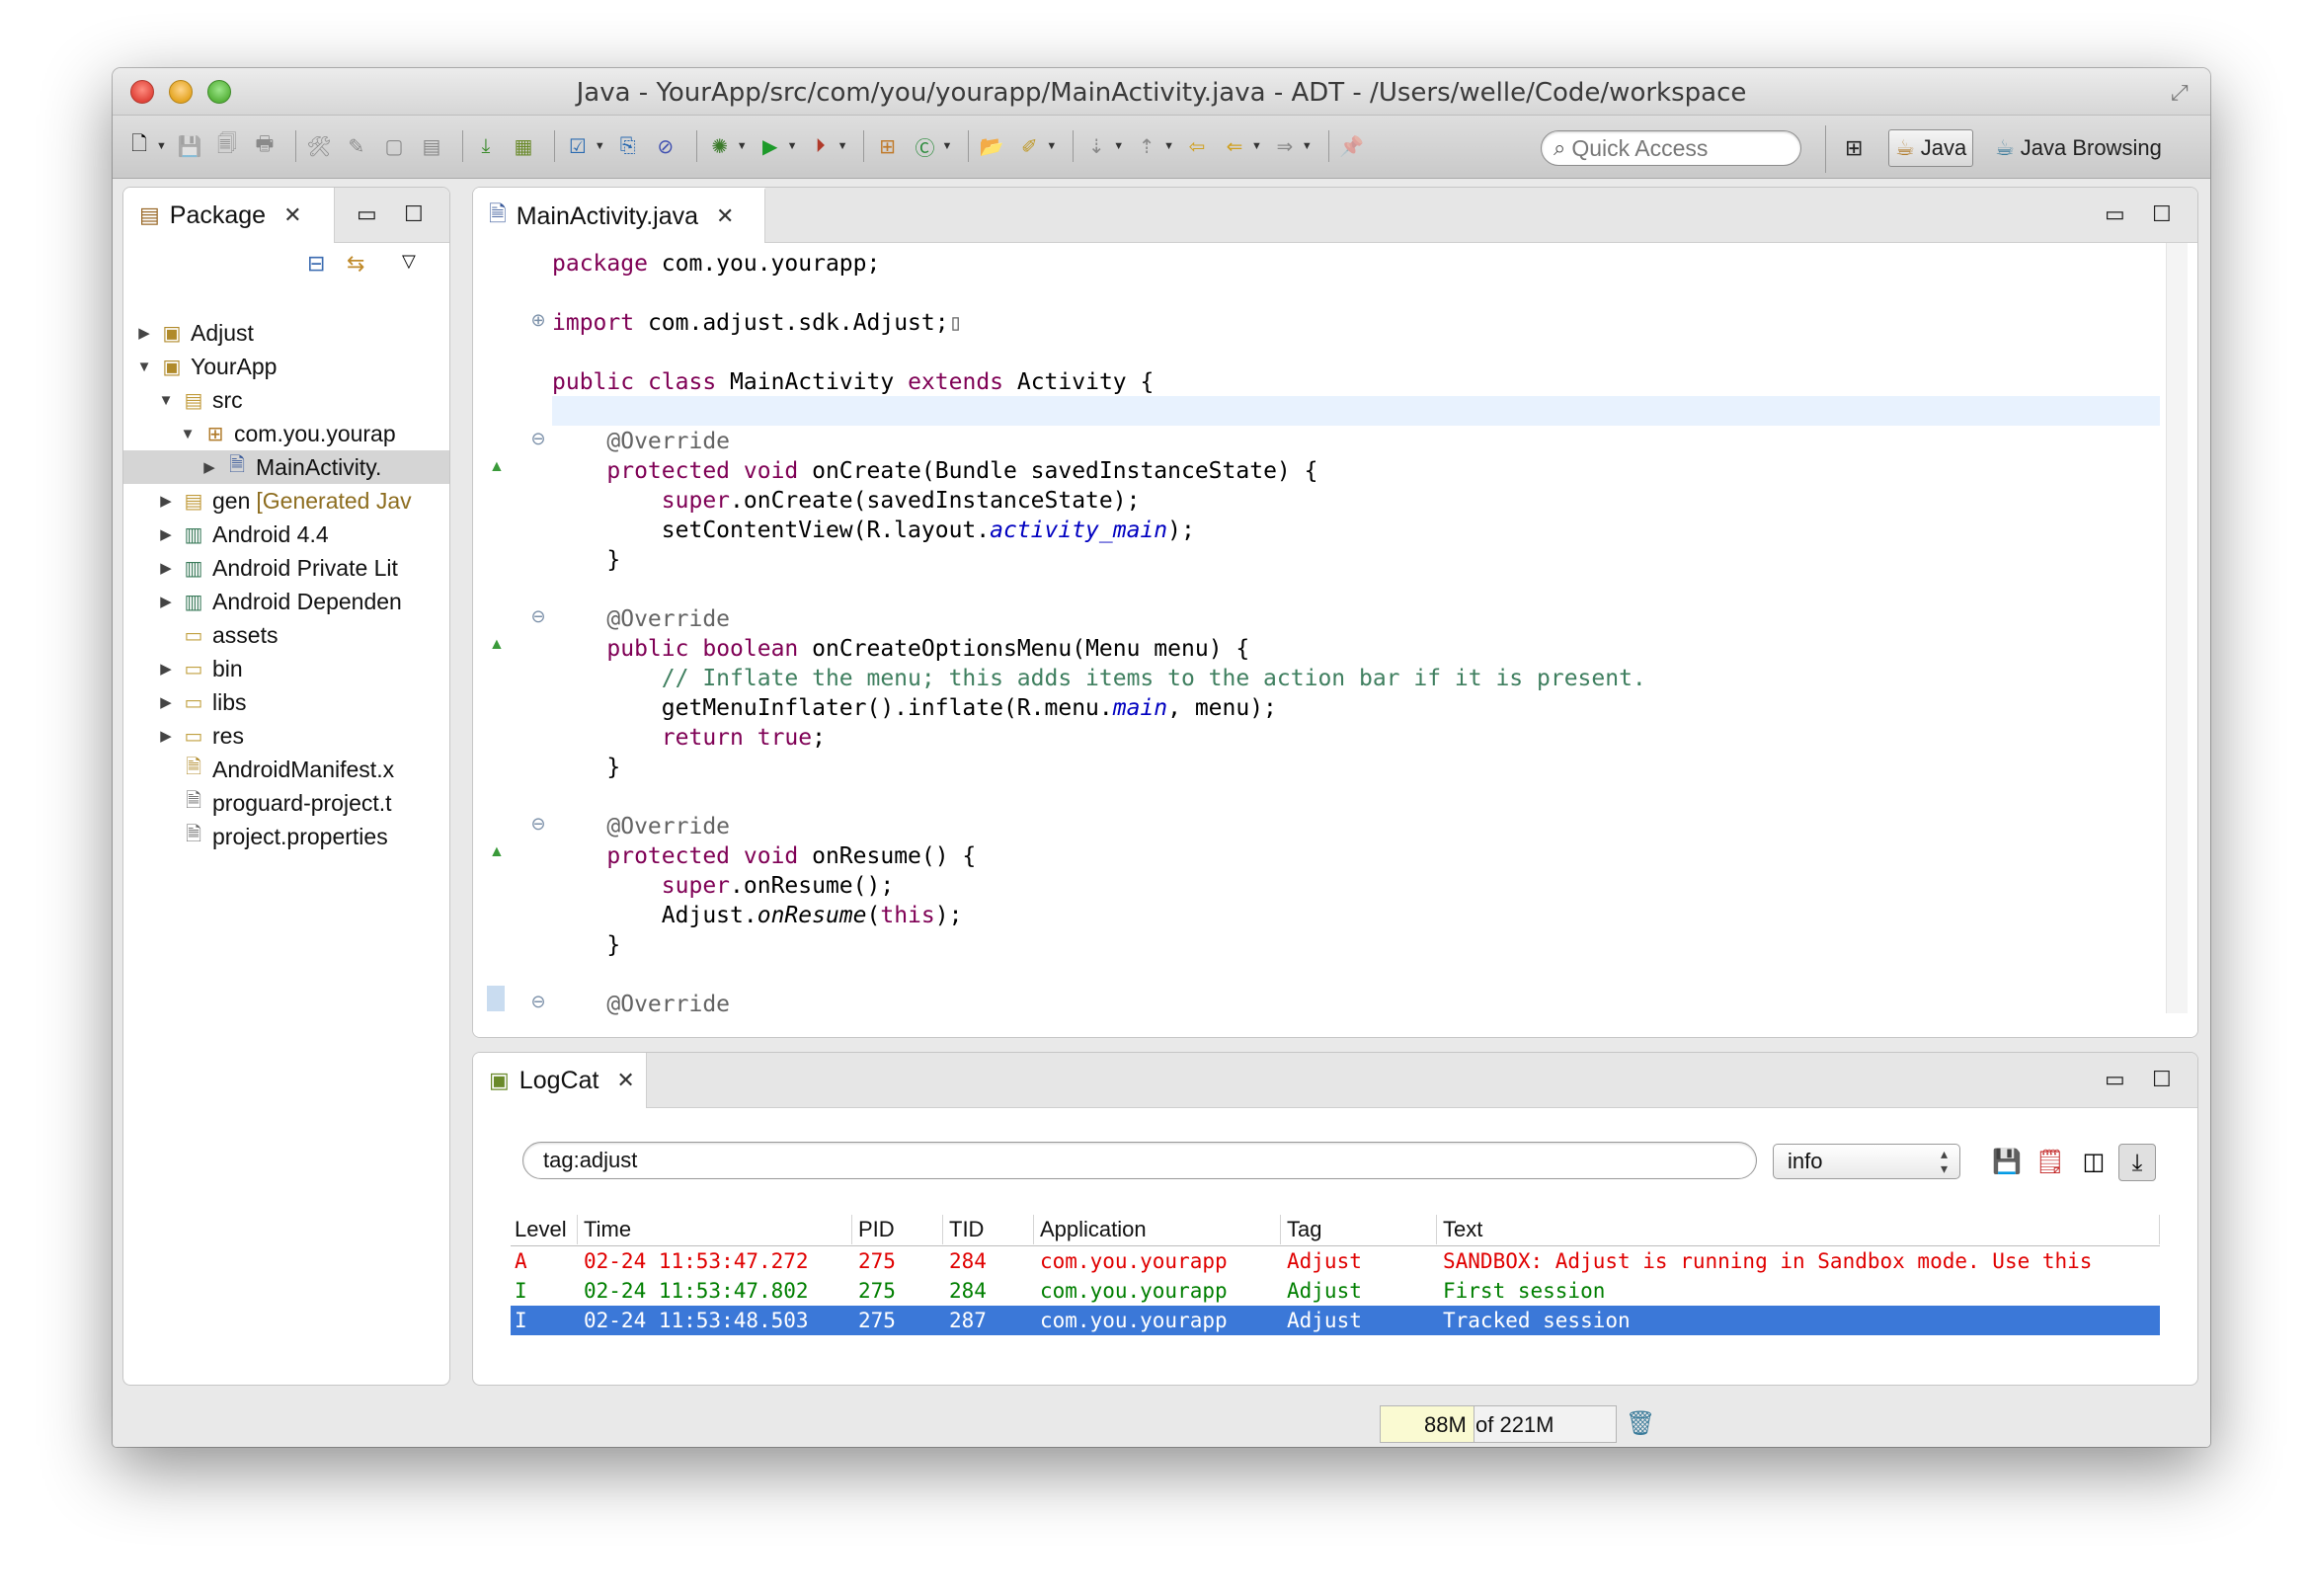 The width and height of the screenshot is (2311, 1596). I want to click on tree-item: ▶ ▣ Adjust, so click(286, 333).